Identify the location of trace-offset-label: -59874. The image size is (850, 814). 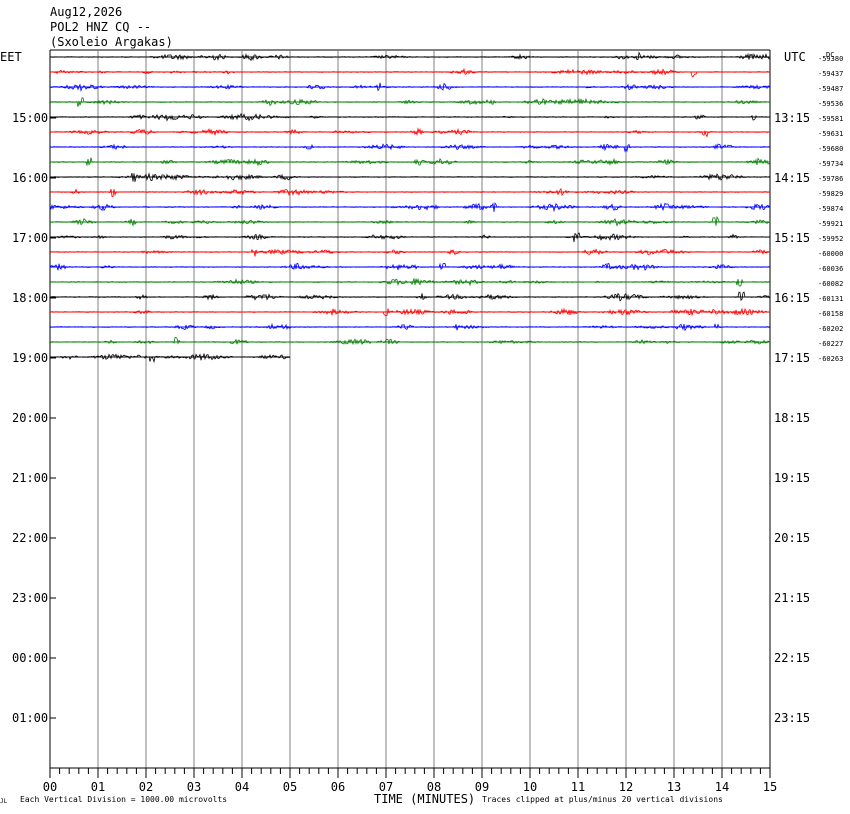
(830, 209).